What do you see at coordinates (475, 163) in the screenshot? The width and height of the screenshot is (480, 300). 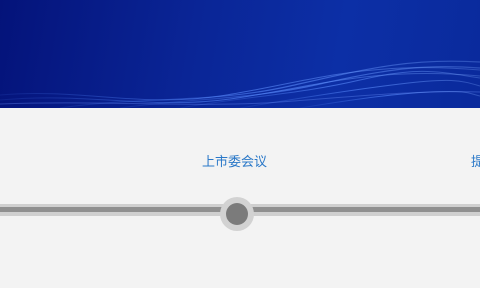 I see `timeline-step-label: 提` at bounding box center [475, 163].